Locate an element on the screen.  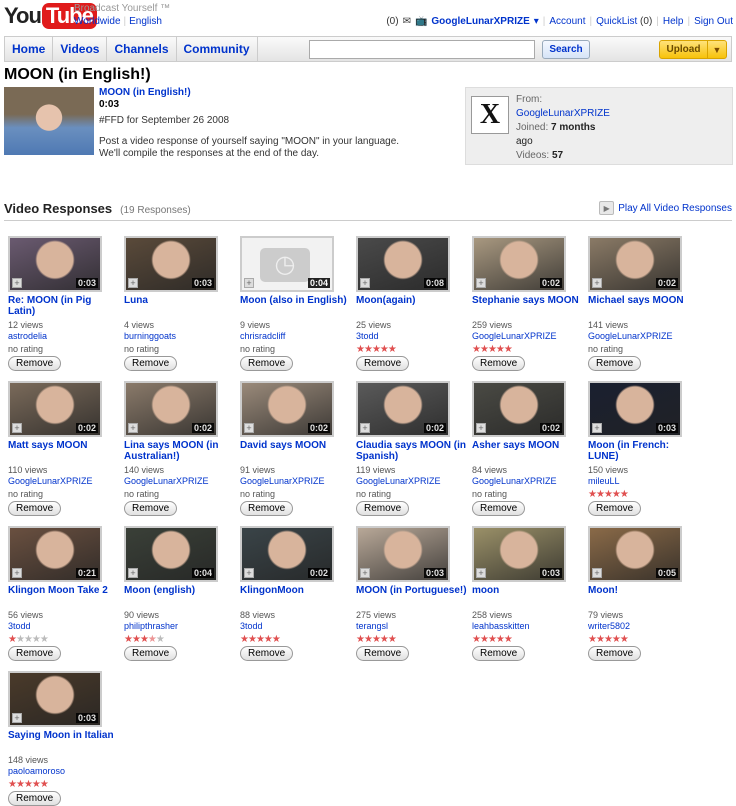
author-link: philipthrasher is located at coordinates (180, 626).